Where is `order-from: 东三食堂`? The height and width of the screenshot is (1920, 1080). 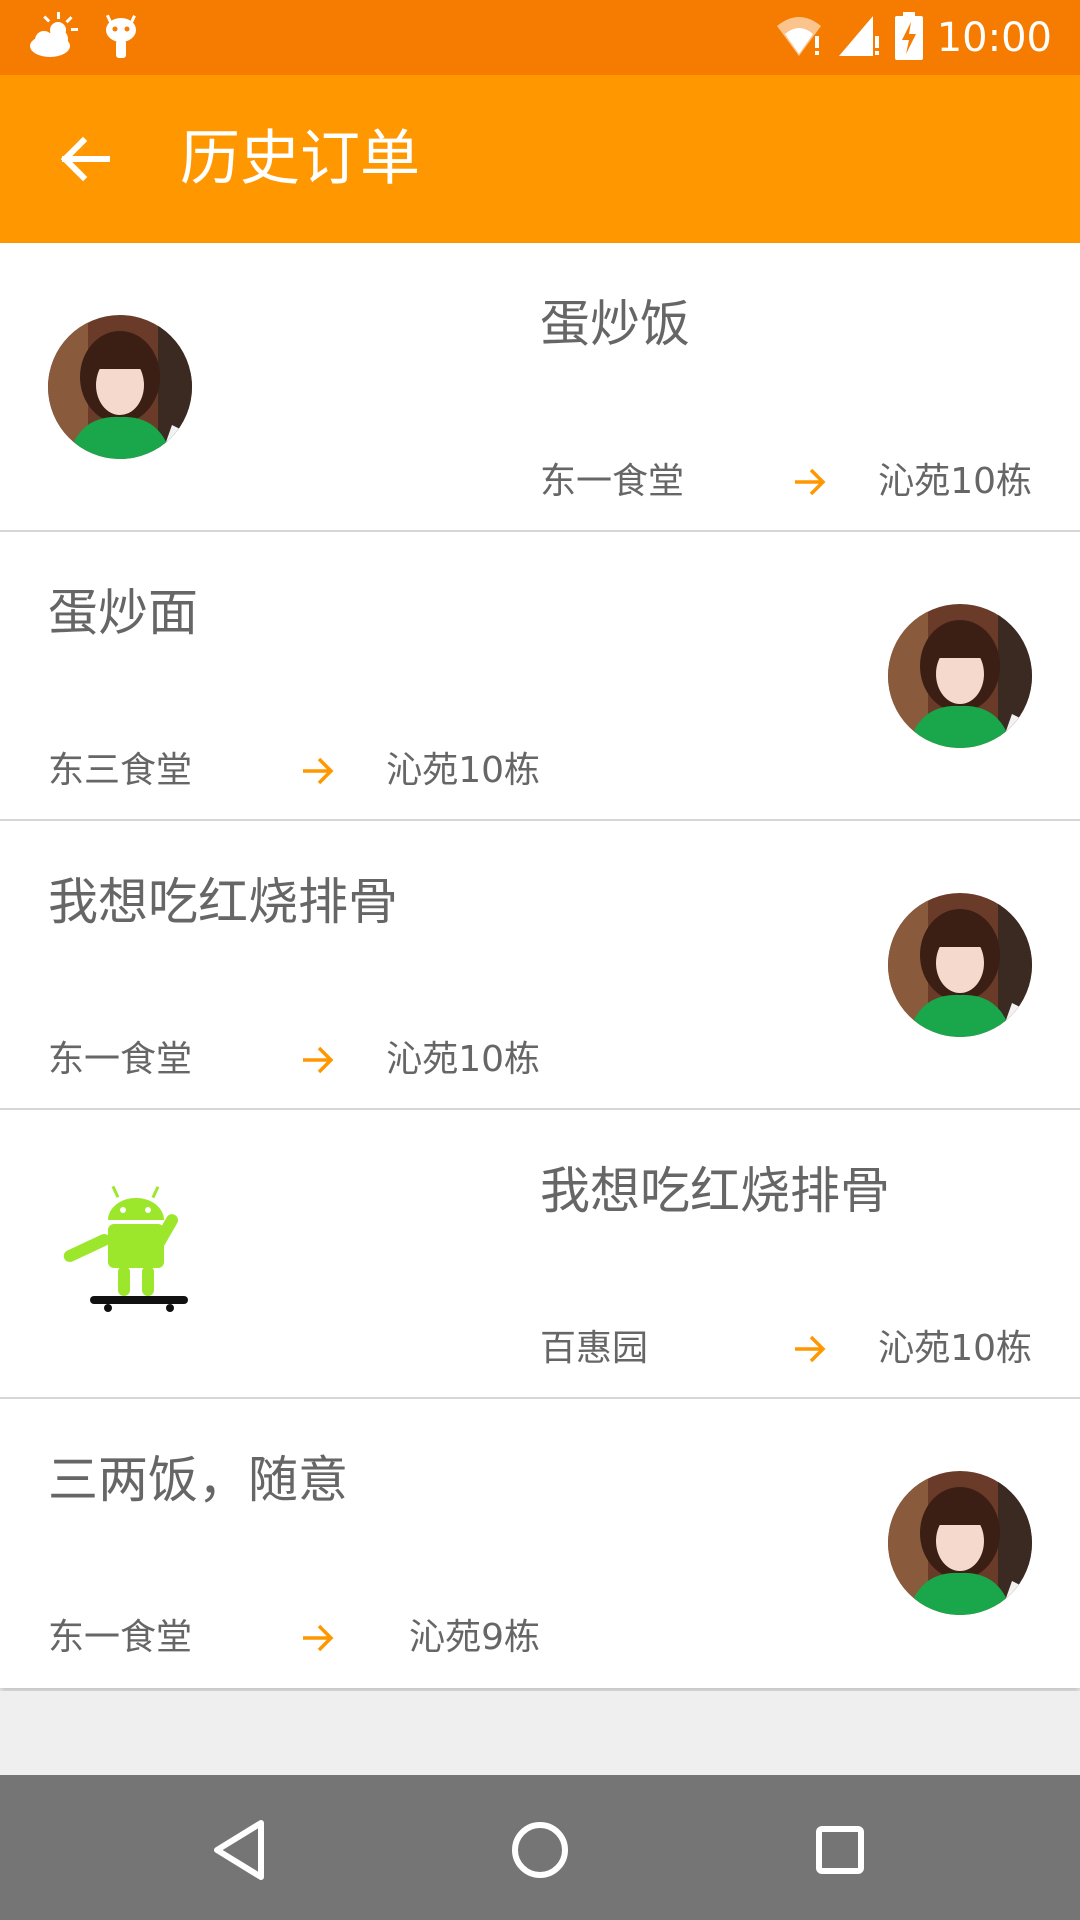
order-from: 东三食堂 is located at coordinates (120, 770).